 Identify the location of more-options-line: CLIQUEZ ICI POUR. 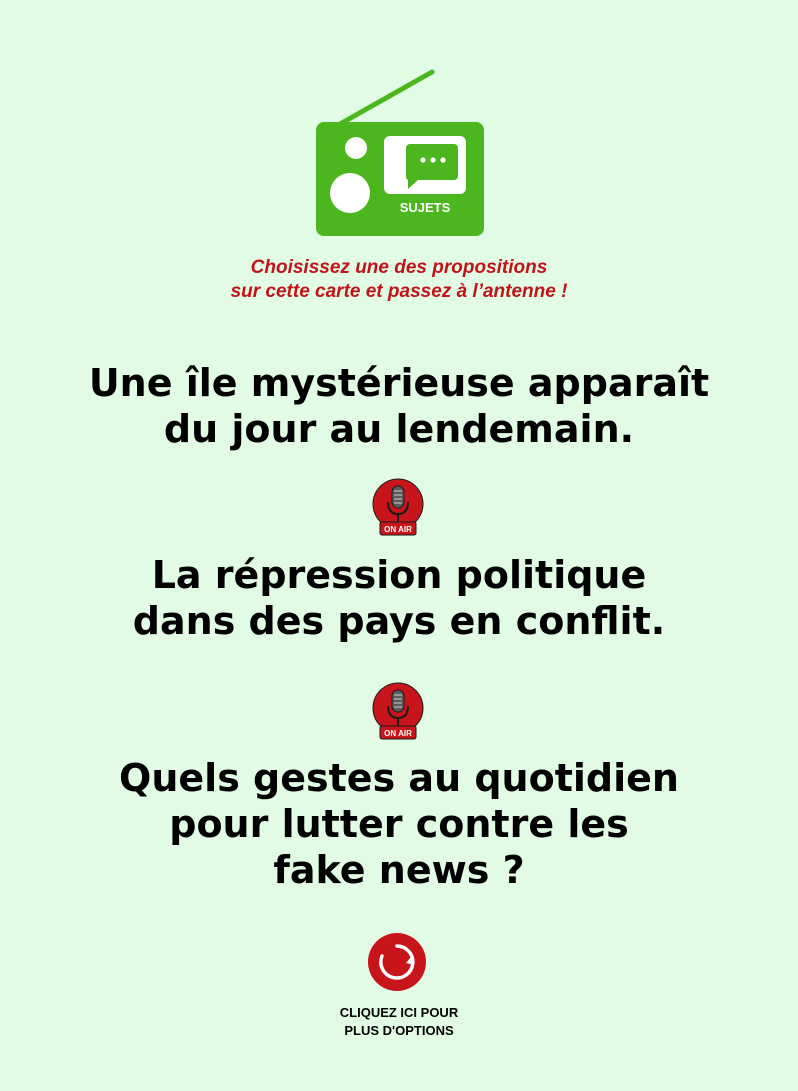
(399, 1012).